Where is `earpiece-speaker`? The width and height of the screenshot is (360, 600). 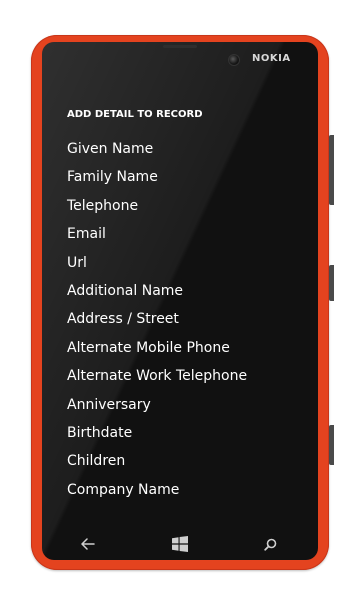
earpiece-speaker is located at coordinates (180, 46).